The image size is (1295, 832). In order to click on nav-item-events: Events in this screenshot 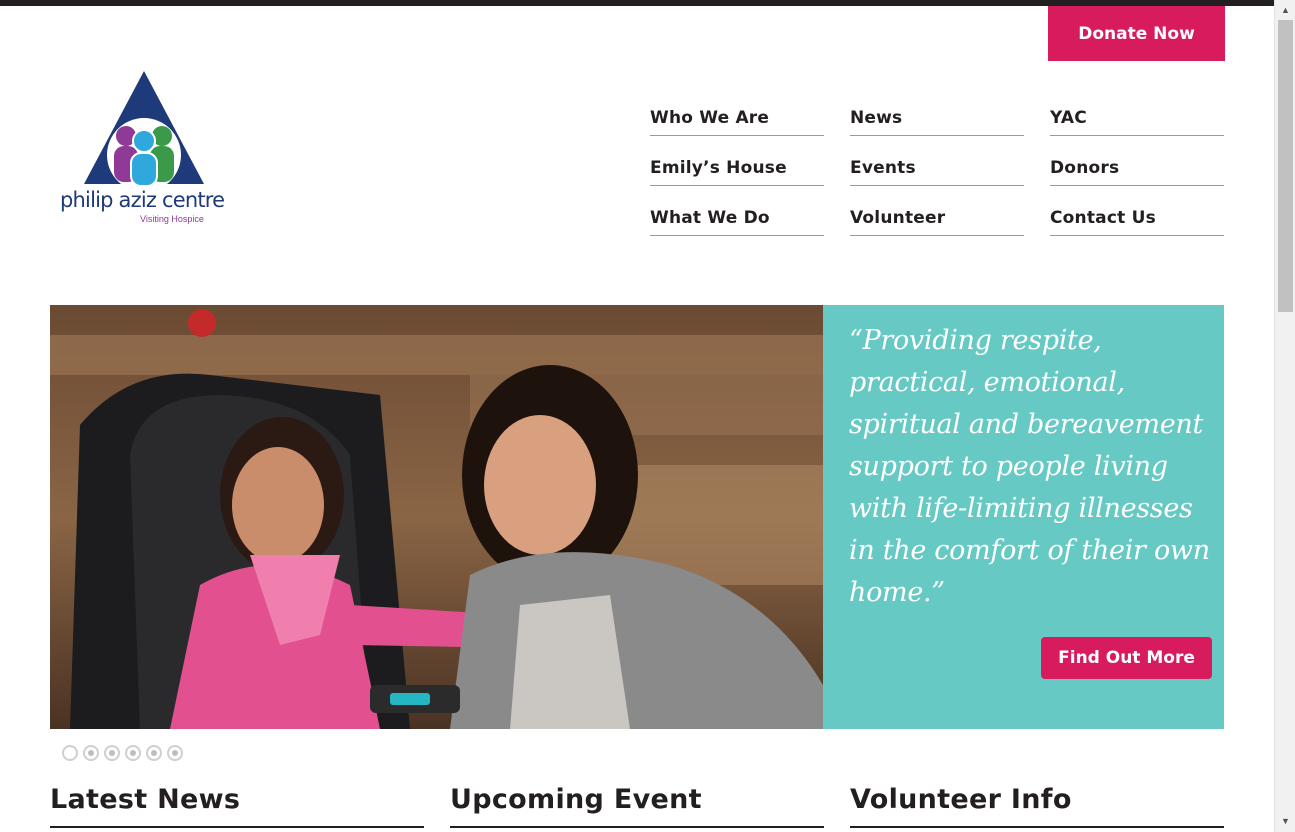, I will do `click(937, 168)`.